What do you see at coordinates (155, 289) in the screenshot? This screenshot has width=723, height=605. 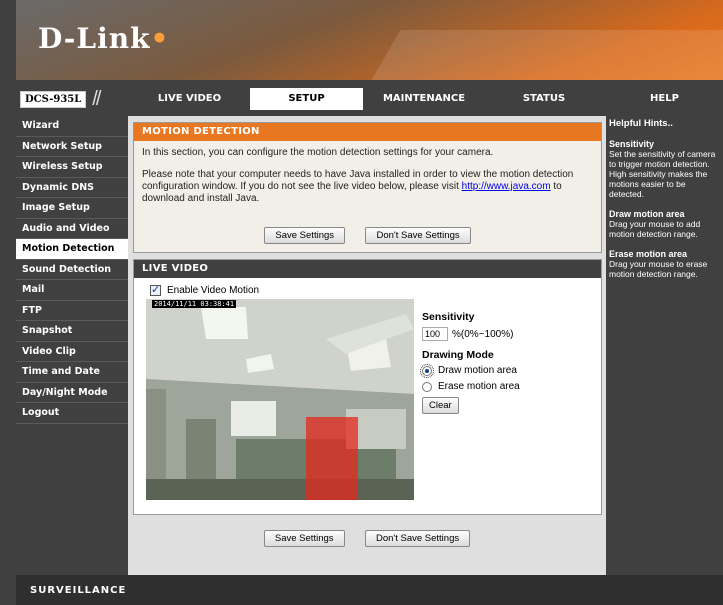 I see `enable-video-motion-checkbox` at bounding box center [155, 289].